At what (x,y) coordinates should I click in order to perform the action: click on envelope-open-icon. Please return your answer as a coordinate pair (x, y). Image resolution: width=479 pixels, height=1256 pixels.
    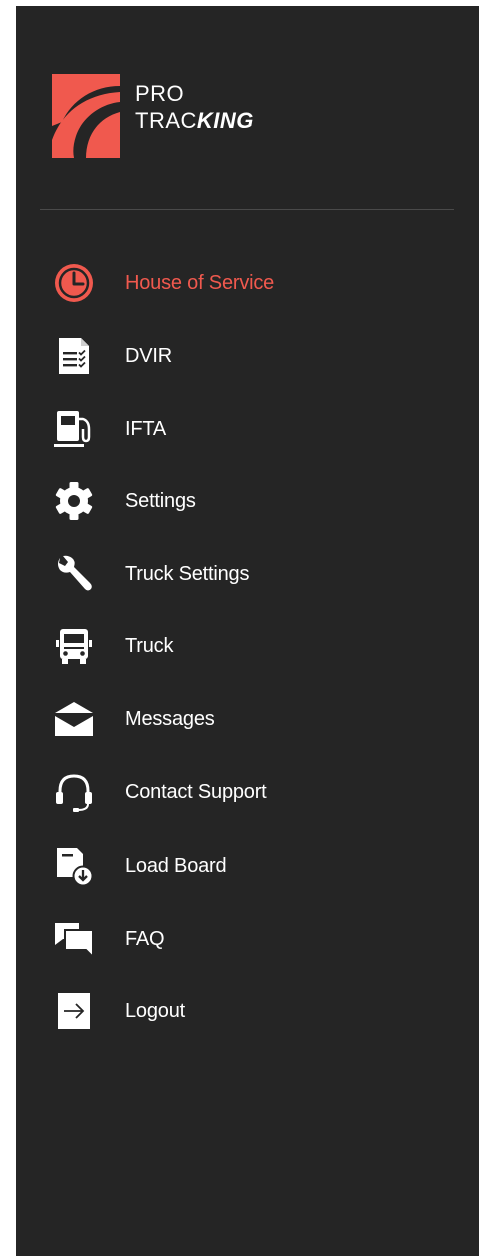
    Looking at the image, I should click on (74, 719).